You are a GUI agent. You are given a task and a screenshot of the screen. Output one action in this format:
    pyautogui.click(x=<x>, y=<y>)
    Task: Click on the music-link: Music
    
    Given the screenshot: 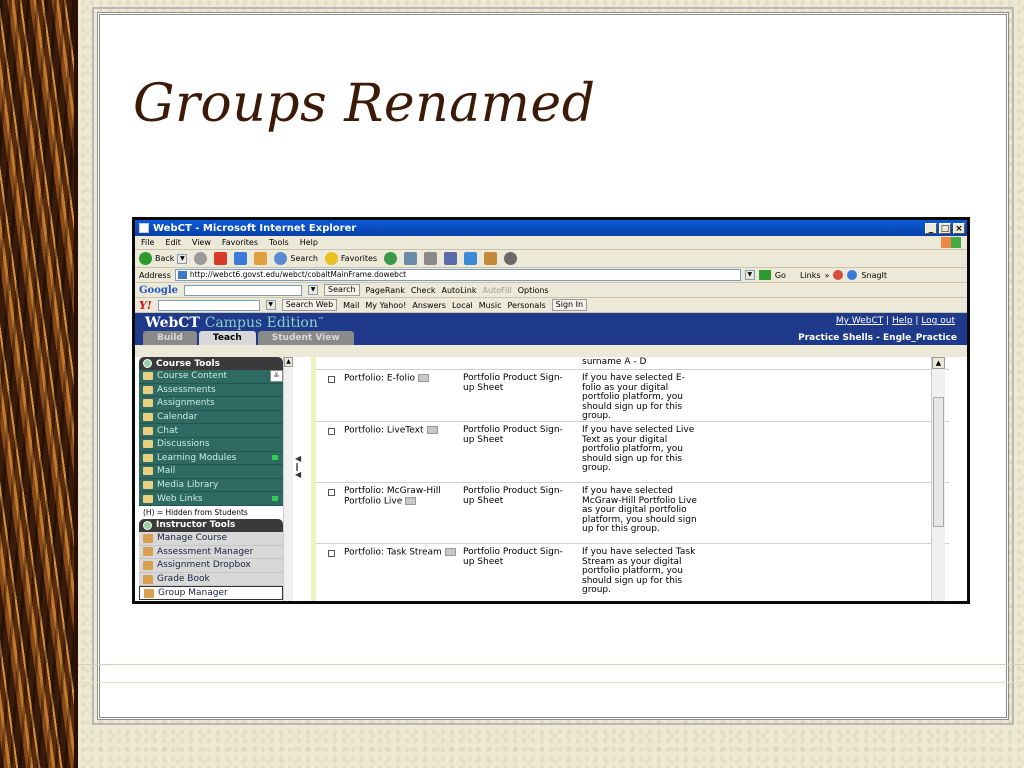 What is the action you would take?
    pyautogui.click(x=490, y=305)
    